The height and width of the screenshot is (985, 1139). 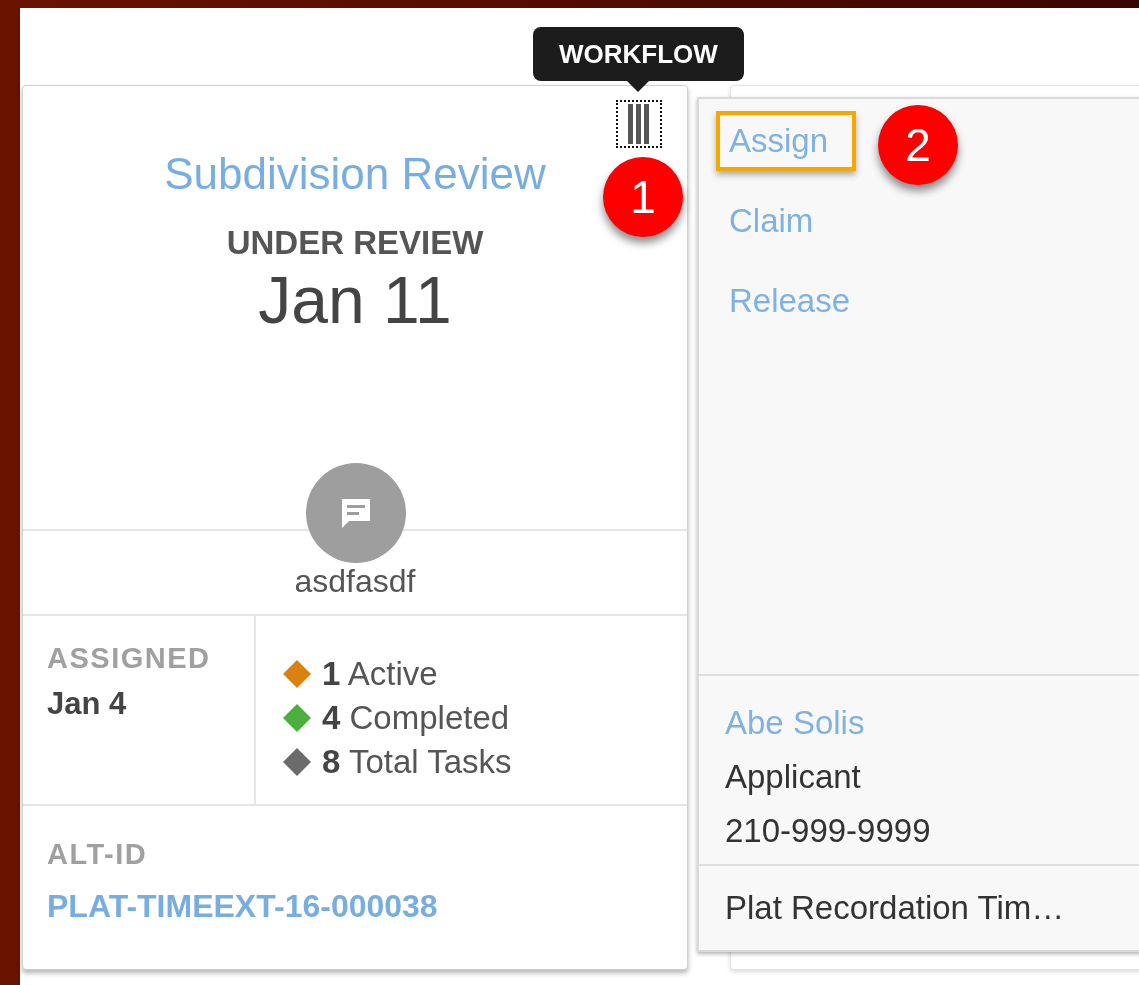 I want to click on comment-icon, so click(x=356, y=513).